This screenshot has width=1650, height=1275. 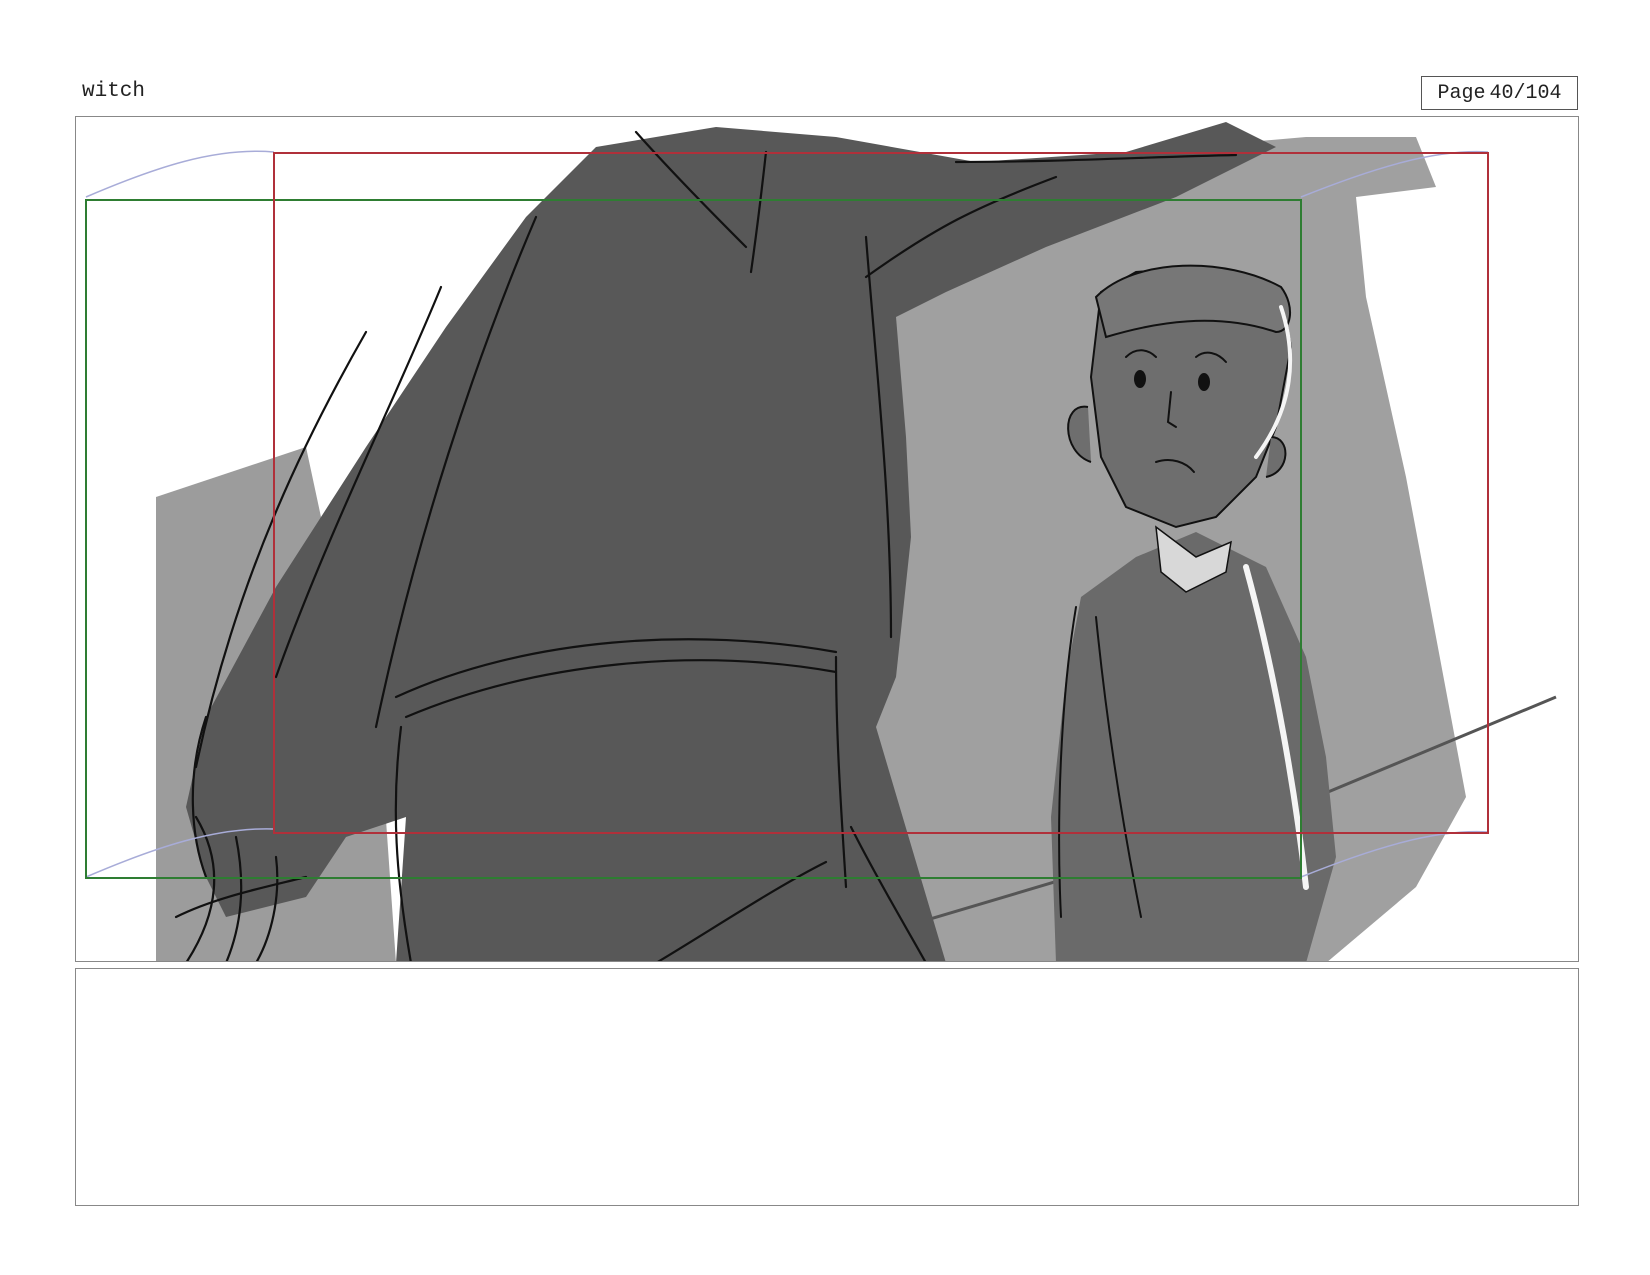 What do you see at coordinates (1525, 93) in the screenshot?
I see `page-number: 40/104` at bounding box center [1525, 93].